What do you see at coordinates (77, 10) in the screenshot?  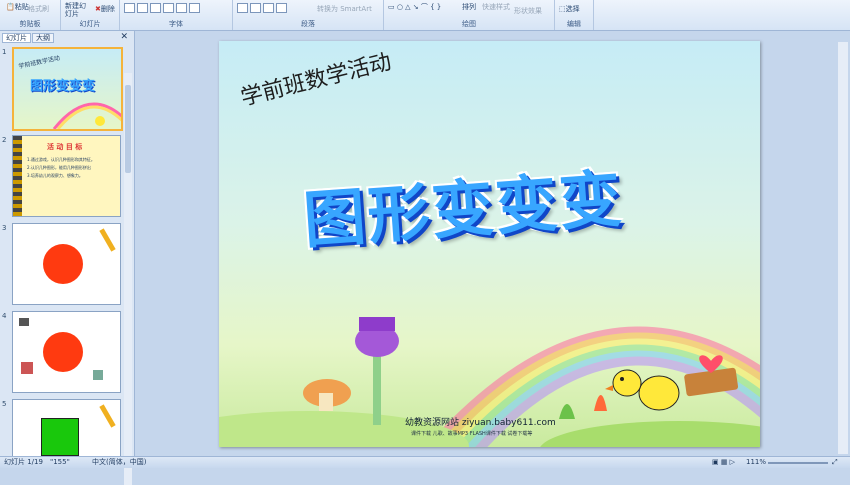 I see `new-slide-button: 新建幻灯片` at bounding box center [77, 10].